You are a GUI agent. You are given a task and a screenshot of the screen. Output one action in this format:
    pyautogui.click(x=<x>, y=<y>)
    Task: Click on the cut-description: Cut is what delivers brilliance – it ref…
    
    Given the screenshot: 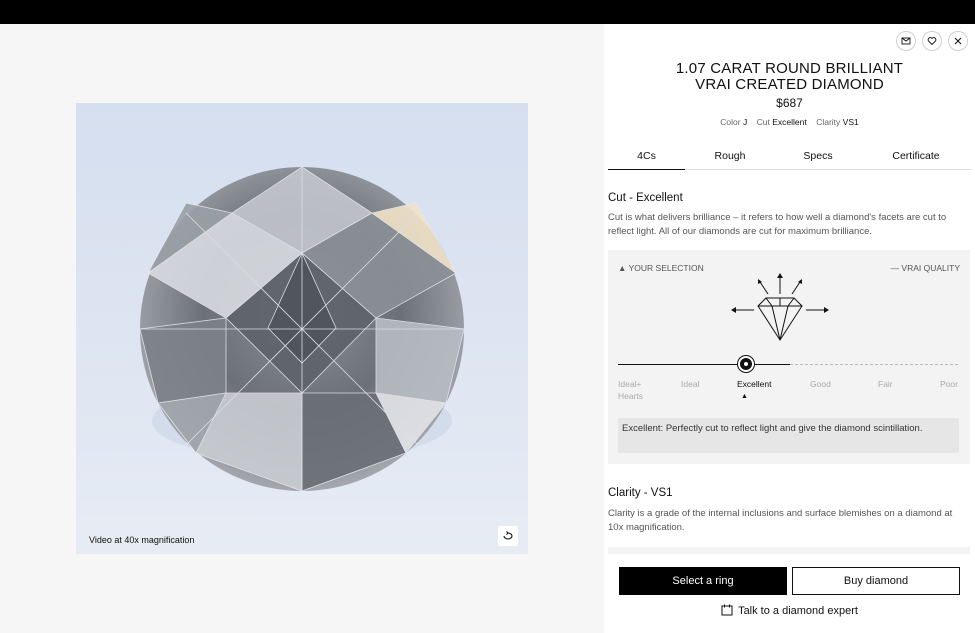 What is the action you would take?
    pyautogui.click(x=777, y=224)
    